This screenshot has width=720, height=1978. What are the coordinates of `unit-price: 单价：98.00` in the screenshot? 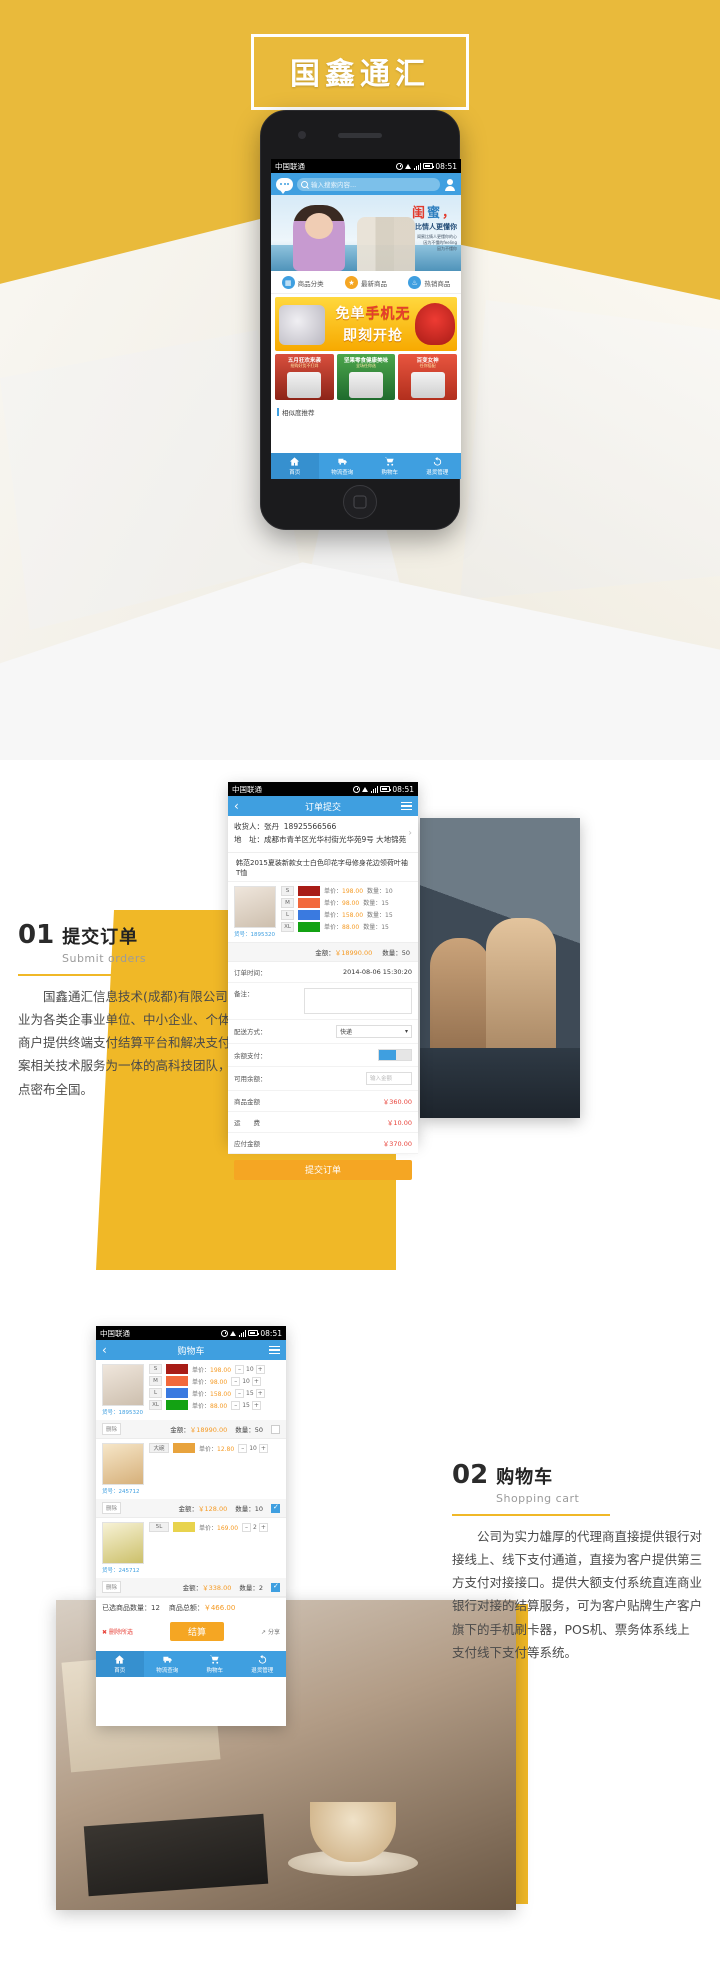 It's located at (342, 903).